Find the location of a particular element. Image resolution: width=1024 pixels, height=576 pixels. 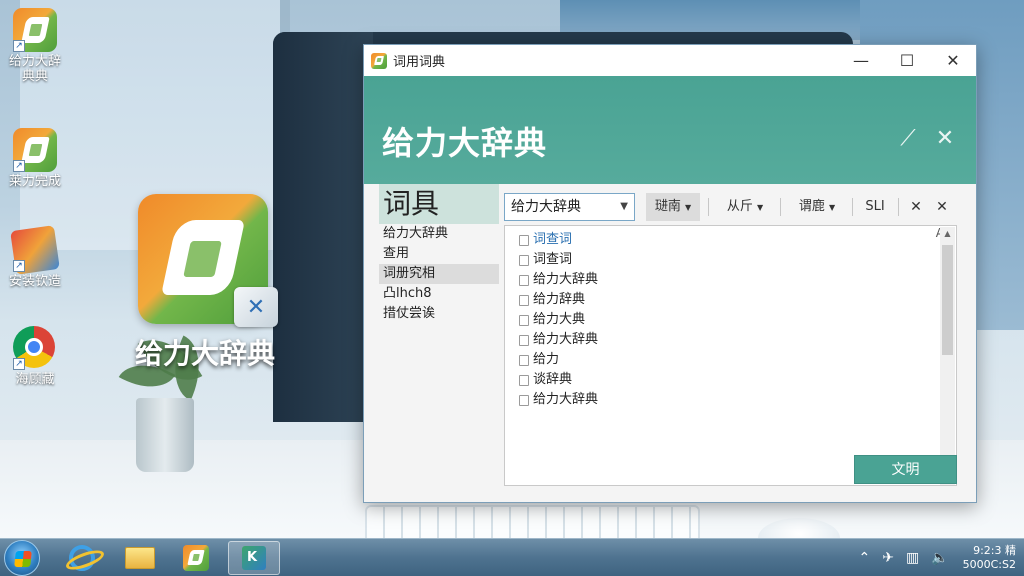

internet-explorer-icon is located at coordinates (82, 558).